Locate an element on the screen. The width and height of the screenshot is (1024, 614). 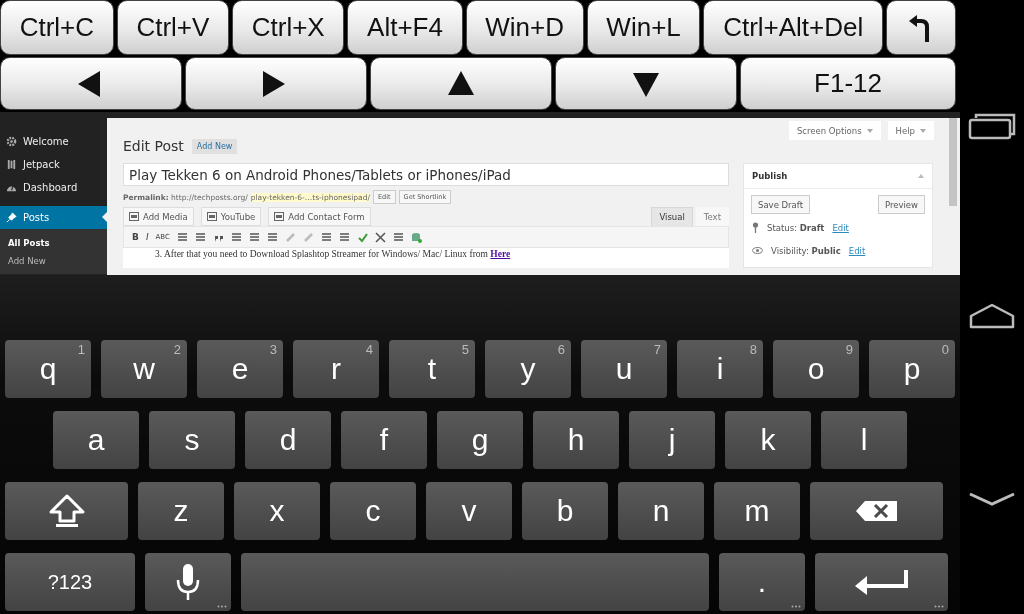
submenu-item: Add New is located at coordinates (53, 261).